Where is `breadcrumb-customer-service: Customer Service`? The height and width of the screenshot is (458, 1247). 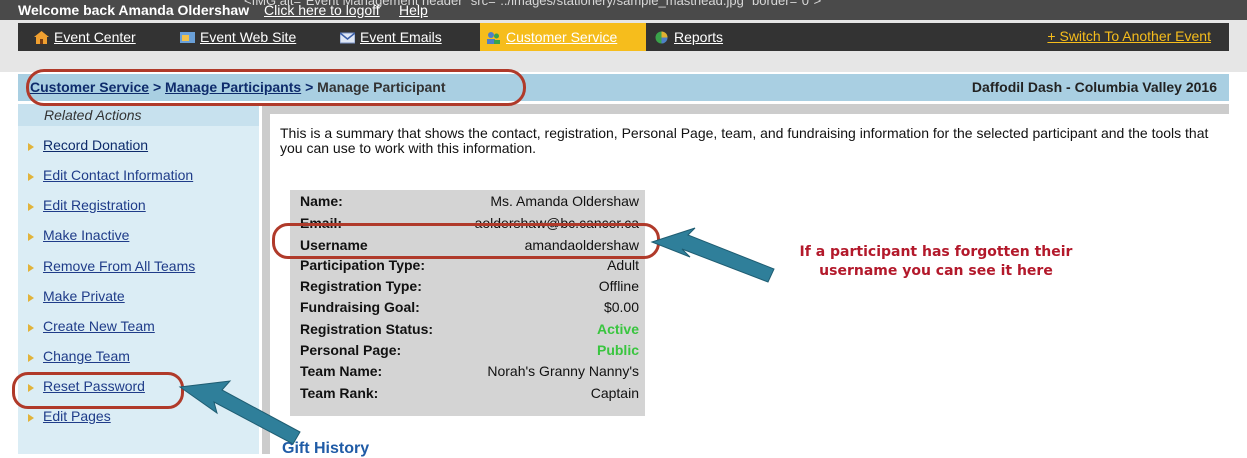
breadcrumb-customer-service: Customer Service is located at coordinates (89, 87).